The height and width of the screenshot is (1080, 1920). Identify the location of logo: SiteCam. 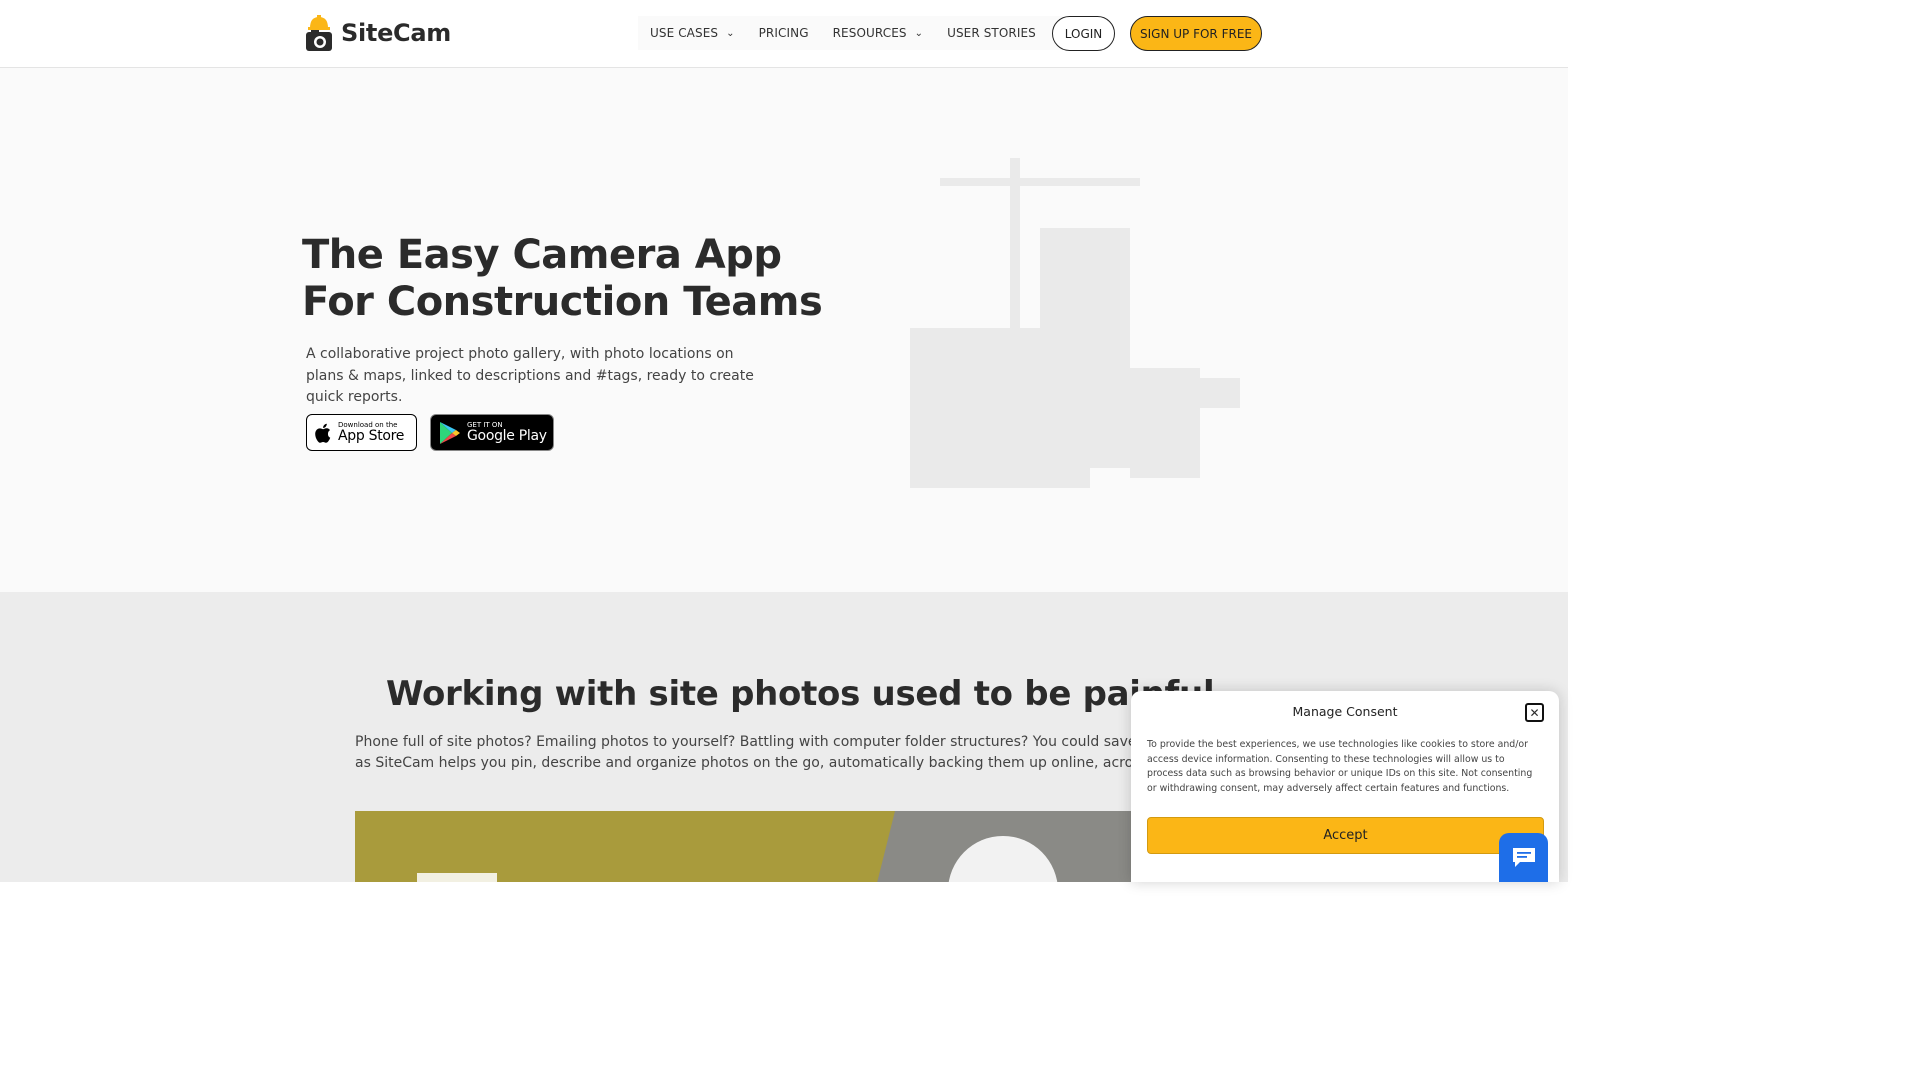
(378, 33).